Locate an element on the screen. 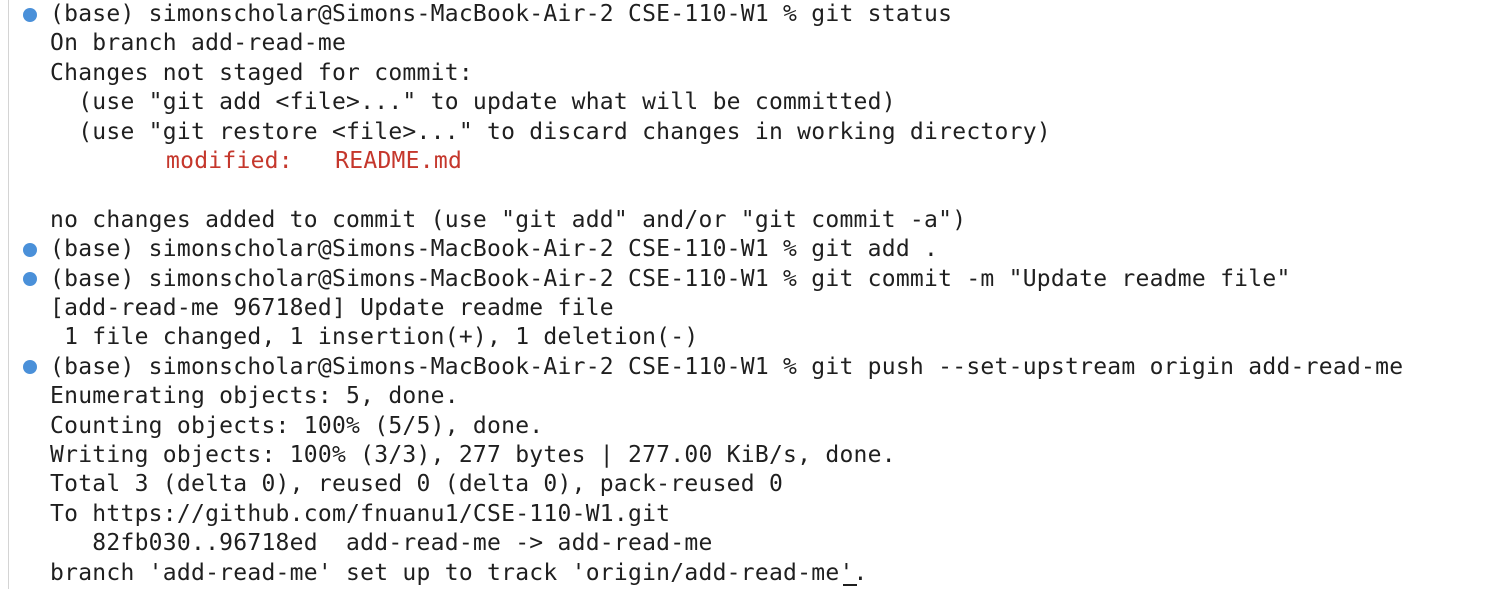 This screenshot has height=589, width=1501. modified-label: modified: is located at coordinates (229, 161).